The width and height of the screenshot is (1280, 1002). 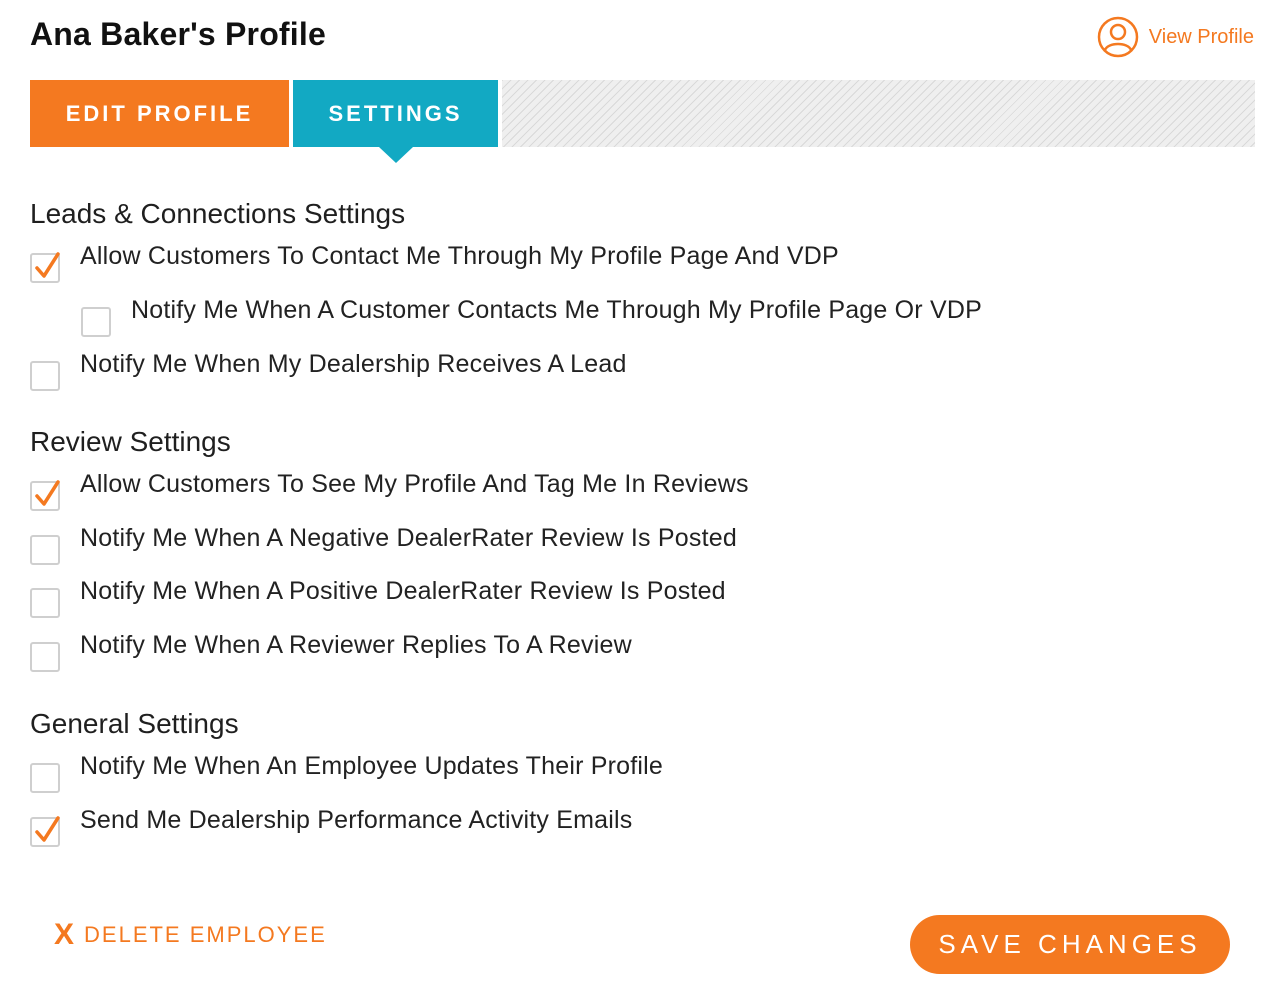 What do you see at coordinates (205, 934) in the screenshot?
I see `delete-employee-label: DELETE EMPLOYEE` at bounding box center [205, 934].